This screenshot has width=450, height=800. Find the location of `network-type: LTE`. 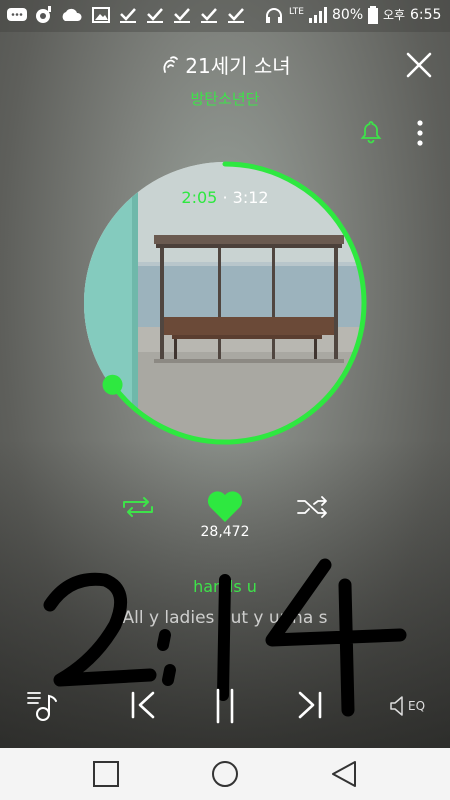

network-type: LTE is located at coordinates (296, 12).